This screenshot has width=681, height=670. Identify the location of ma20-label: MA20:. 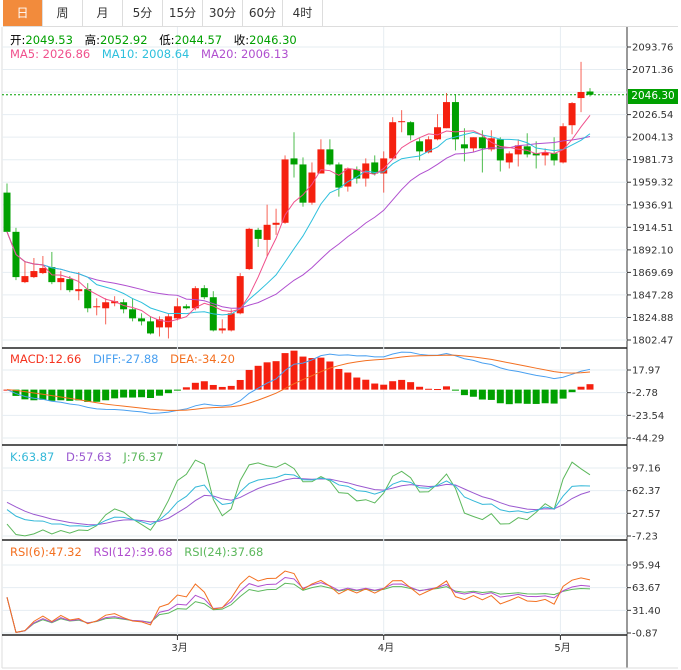
(219, 54).